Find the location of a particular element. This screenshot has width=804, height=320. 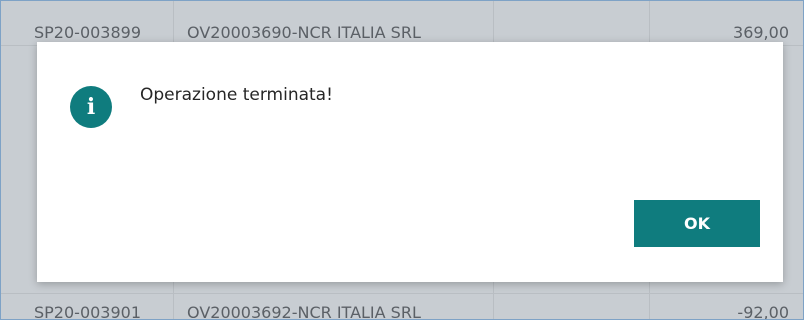

row-description: OV20003690-NCR ITALIA SRL is located at coordinates (304, 32).